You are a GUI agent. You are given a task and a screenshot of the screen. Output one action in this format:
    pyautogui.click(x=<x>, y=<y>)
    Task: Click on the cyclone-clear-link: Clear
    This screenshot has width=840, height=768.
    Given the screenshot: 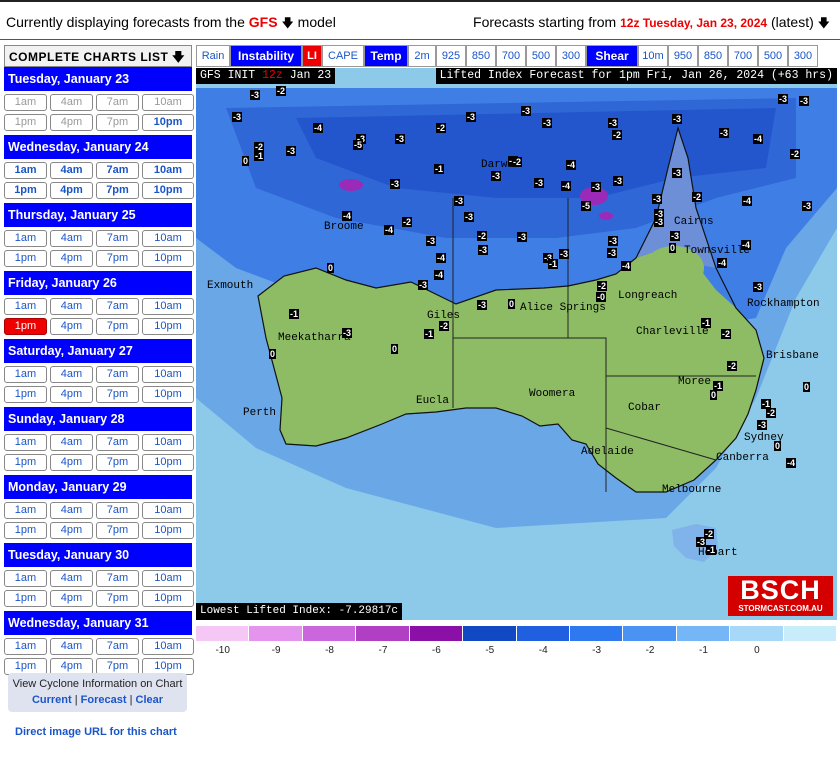 What is the action you would take?
    pyautogui.click(x=150, y=700)
    